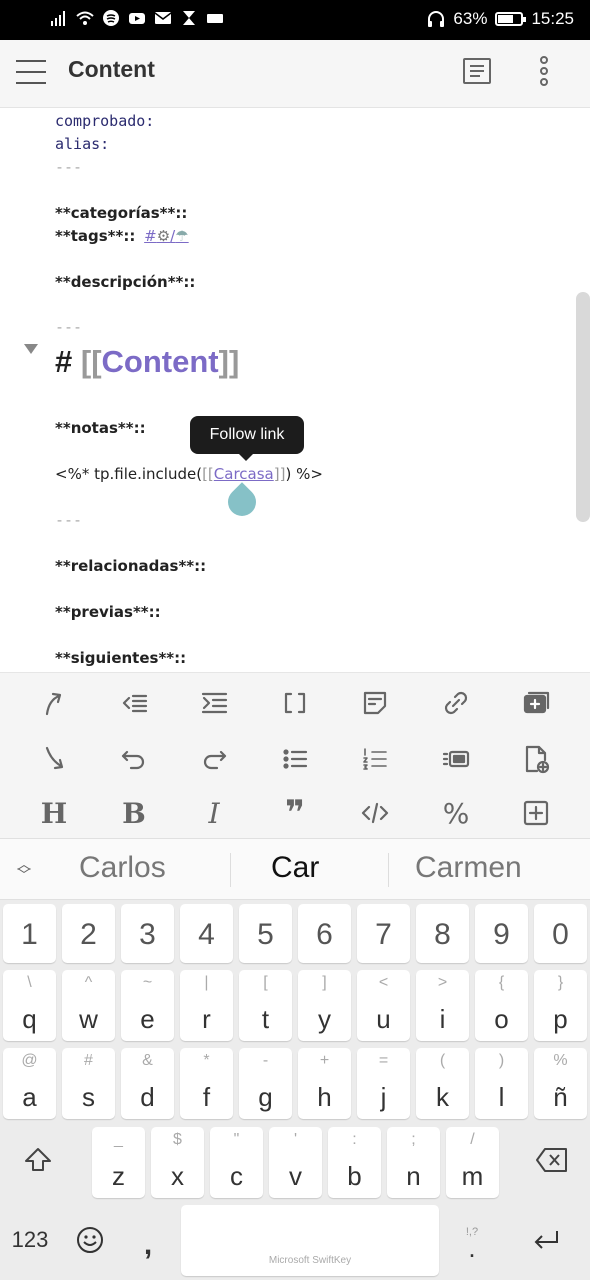 The width and height of the screenshot is (590, 1280). I want to click on key-v: ' v, so click(295, 1162).